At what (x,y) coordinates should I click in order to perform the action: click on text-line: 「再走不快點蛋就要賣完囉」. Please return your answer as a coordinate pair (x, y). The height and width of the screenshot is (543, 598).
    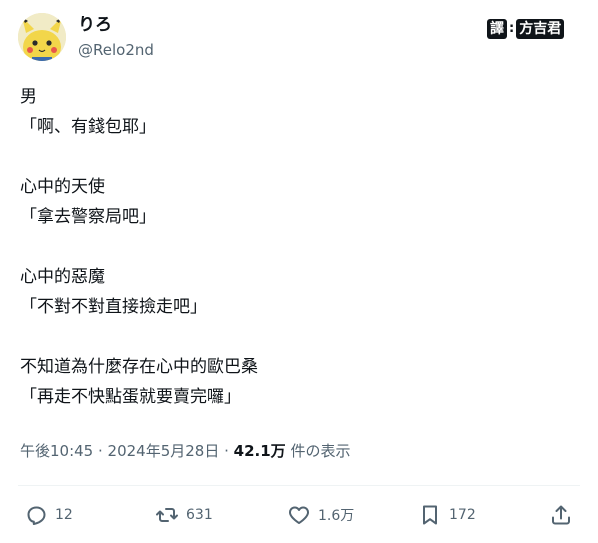
    Looking at the image, I should click on (130, 397).